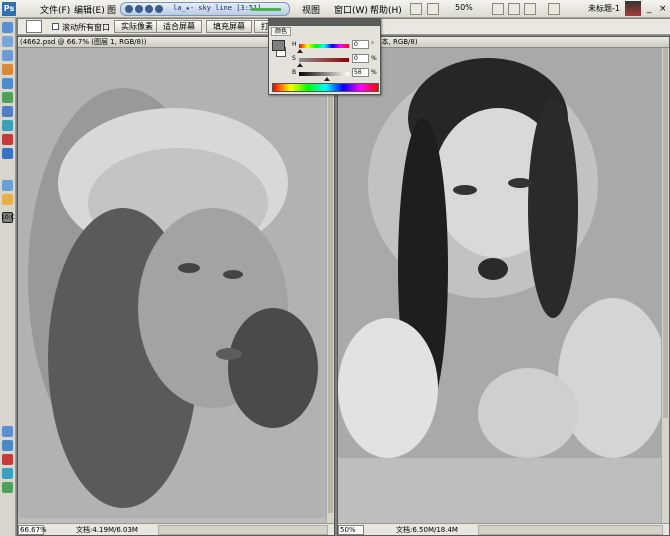  Describe the element at coordinates (649, 9) in the screenshot. I see `minimize-button: _` at that location.